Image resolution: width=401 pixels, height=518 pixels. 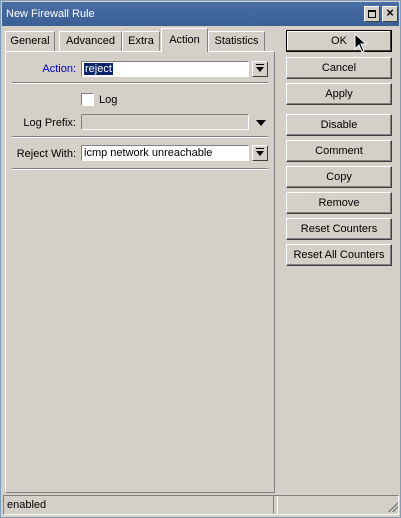 What do you see at coordinates (261, 123) in the screenshot?
I see `log-prefix-expand-icon` at bounding box center [261, 123].